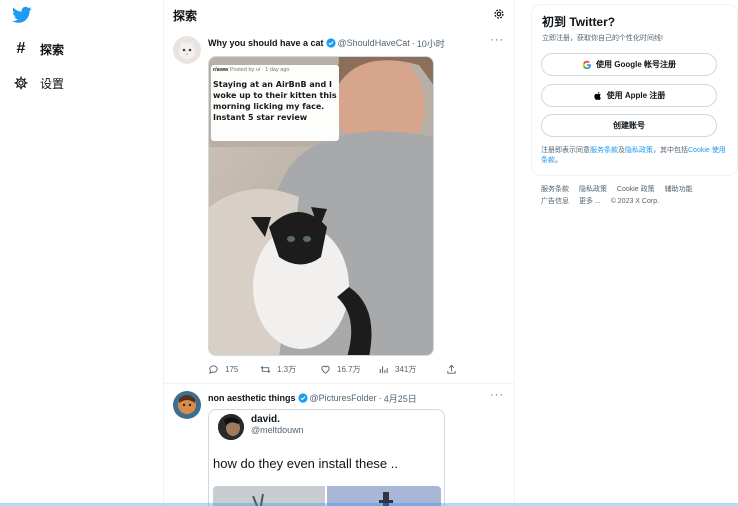 This screenshot has width=738, height=506. I want to click on google-signup-button: 使用 Google 帐号注册, so click(629, 64).